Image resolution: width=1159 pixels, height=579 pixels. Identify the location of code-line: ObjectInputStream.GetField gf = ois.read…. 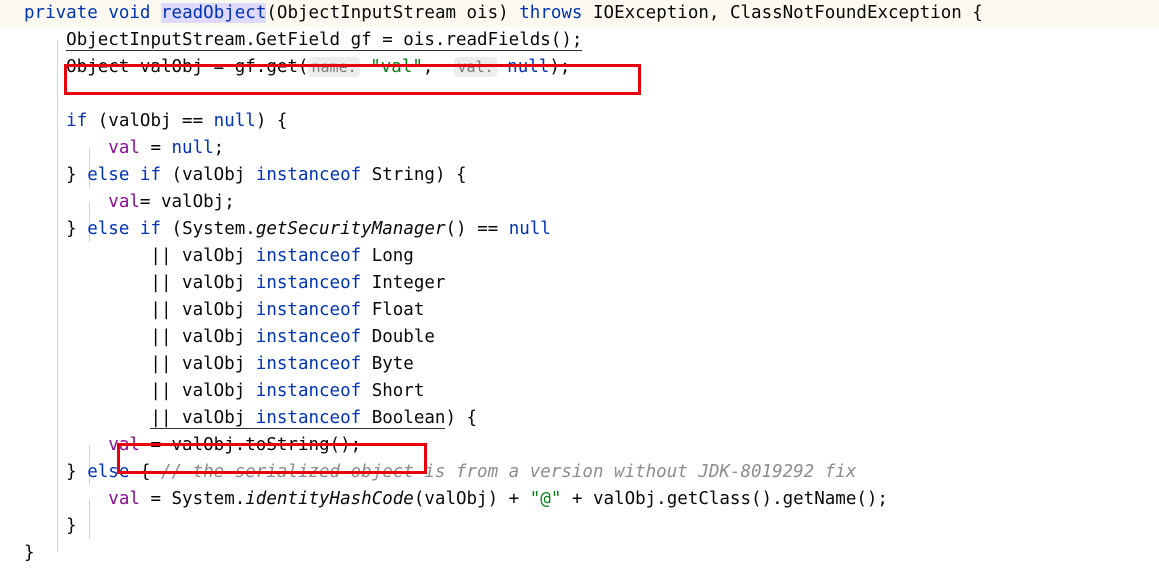
(579, 40).